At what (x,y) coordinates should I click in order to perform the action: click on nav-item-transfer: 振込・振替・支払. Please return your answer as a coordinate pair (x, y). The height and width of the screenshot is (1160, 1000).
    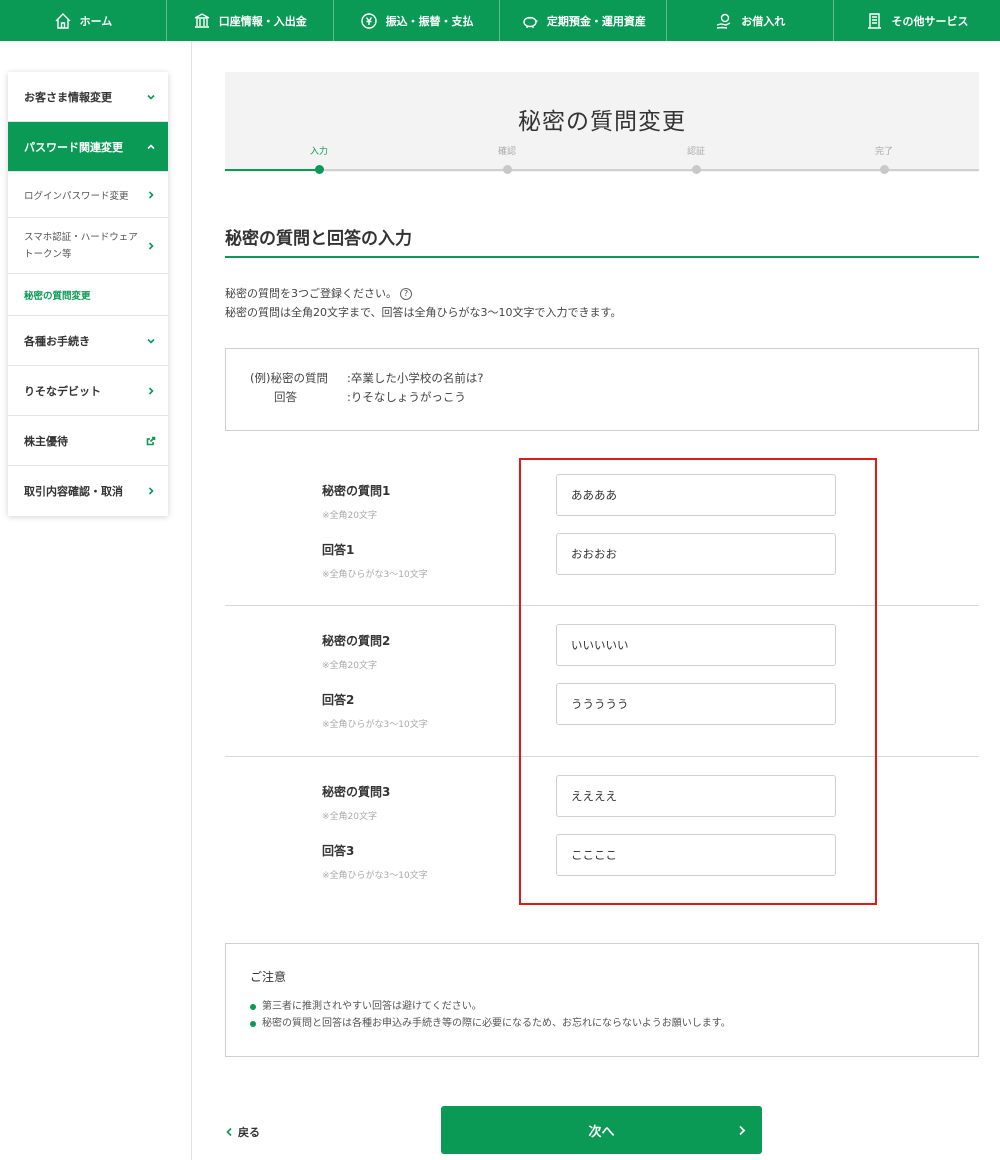
    Looking at the image, I should click on (417, 20).